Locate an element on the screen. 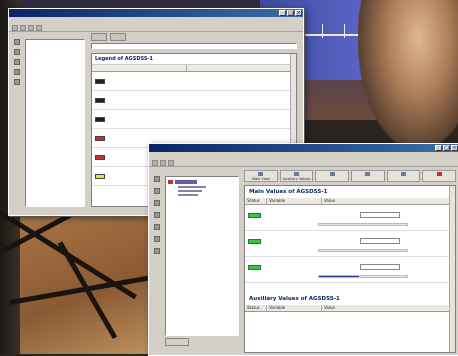 Image resolution: width=458 pixels, height=356 pixels. value-bar-fill is located at coordinates (339, 276).